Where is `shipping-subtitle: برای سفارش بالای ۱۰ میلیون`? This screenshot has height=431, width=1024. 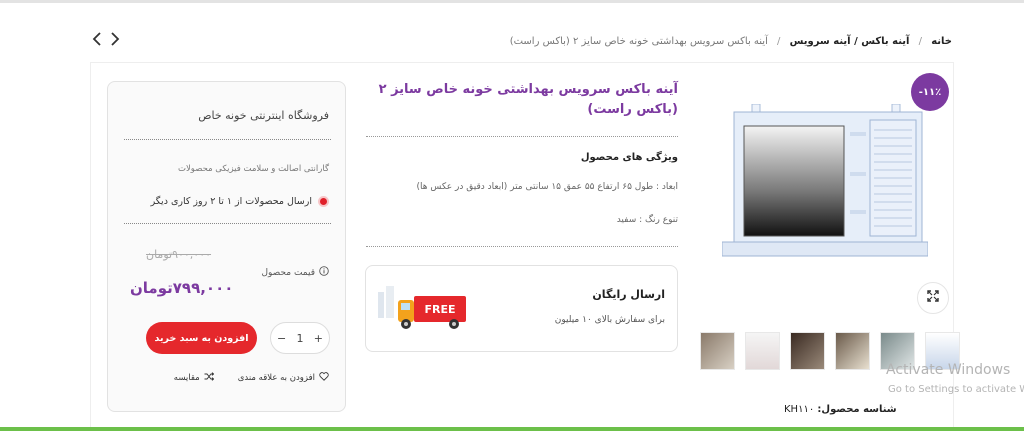
shipping-subtitle: برای سفارش بالای ۱۰ میلیون is located at coordinates (609, 320).